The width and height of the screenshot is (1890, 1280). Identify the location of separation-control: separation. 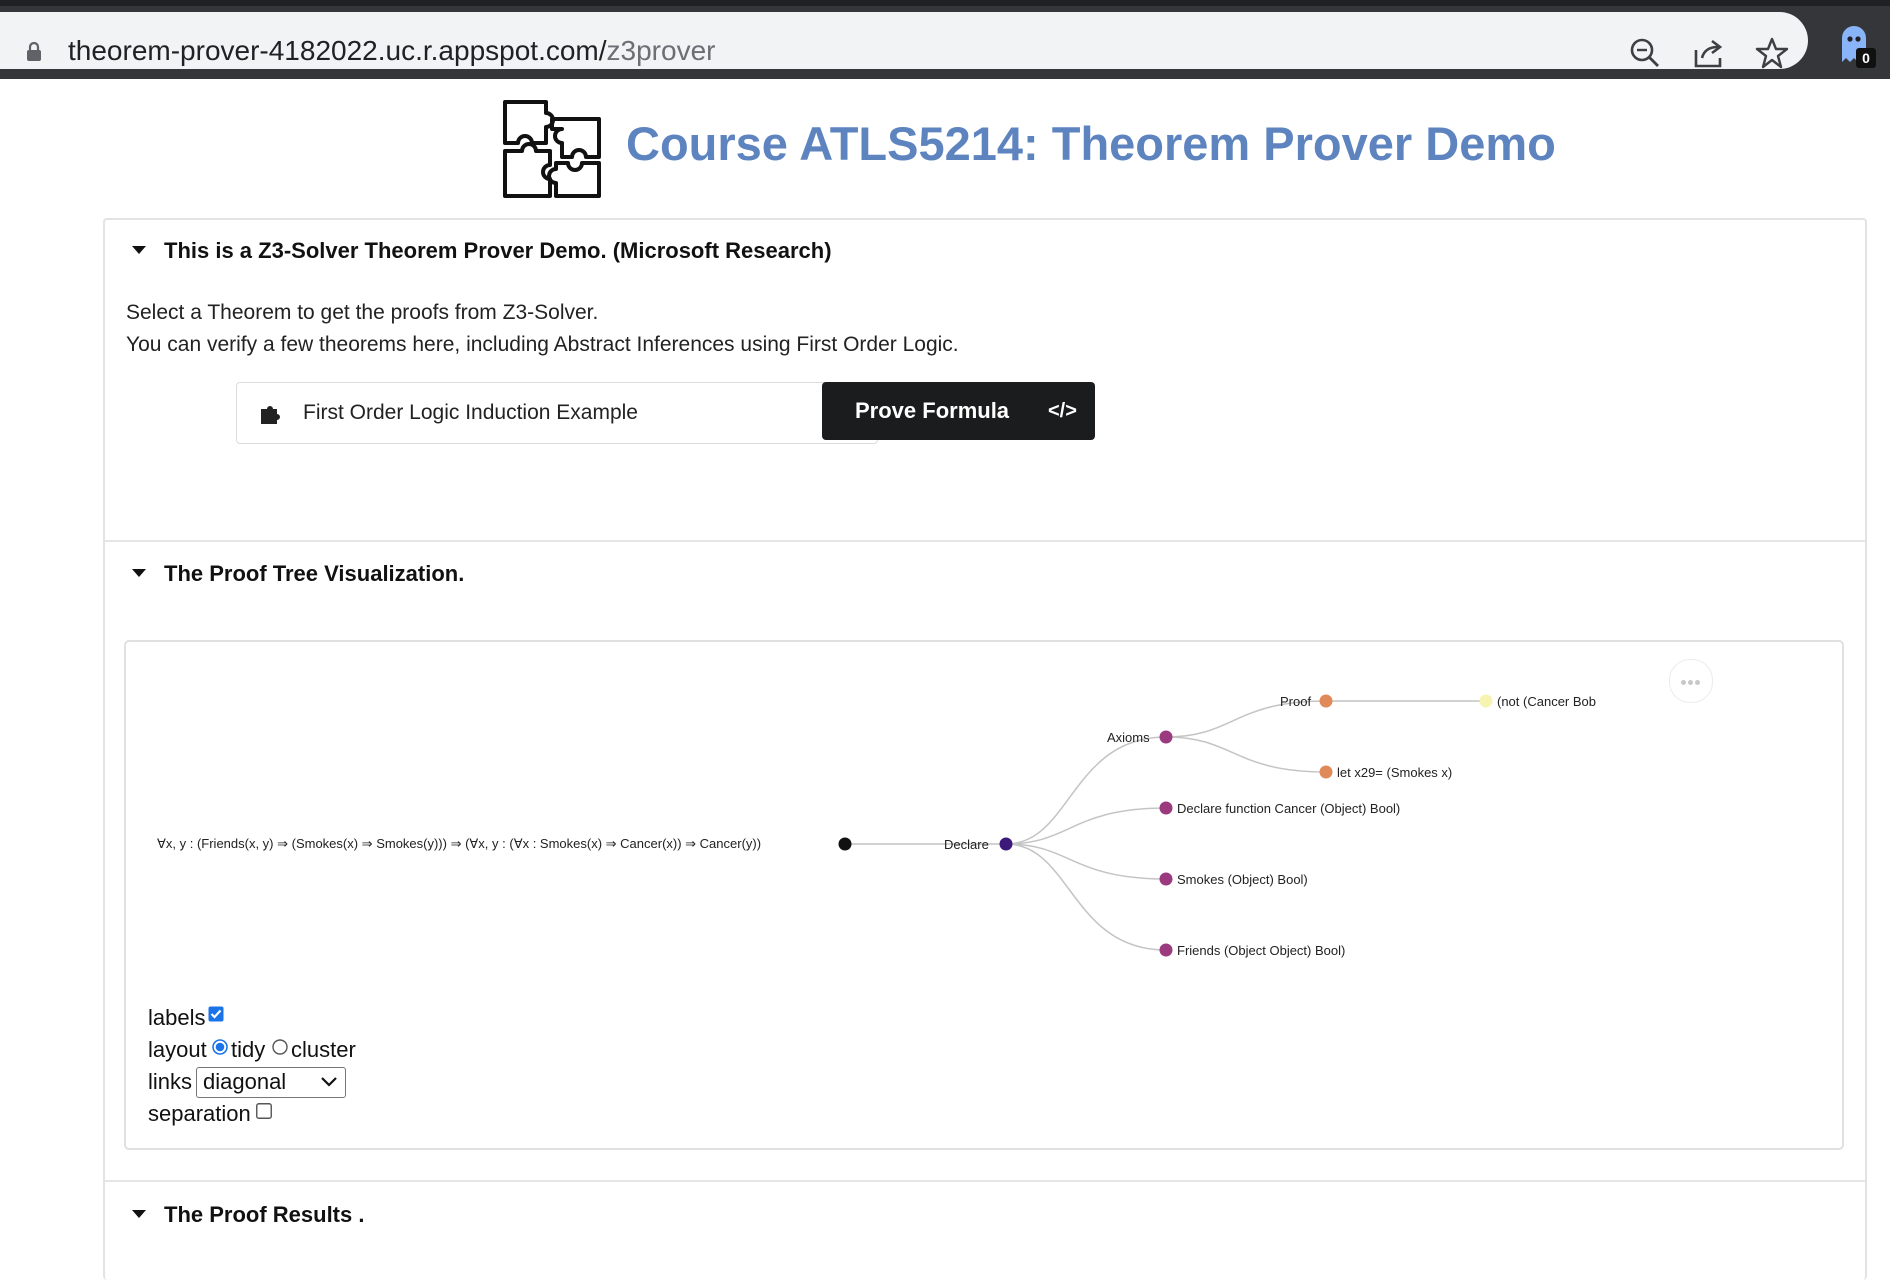
(199, 1114).